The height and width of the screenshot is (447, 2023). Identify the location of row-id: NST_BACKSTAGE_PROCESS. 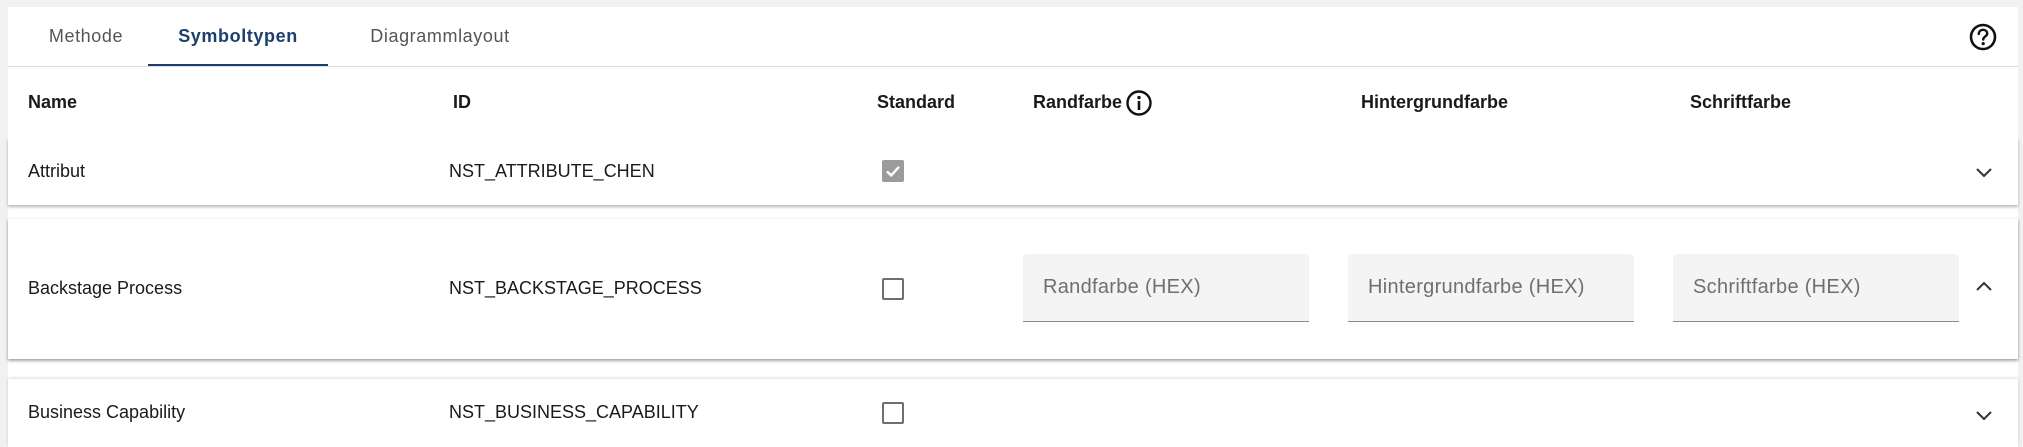
(575, 288).